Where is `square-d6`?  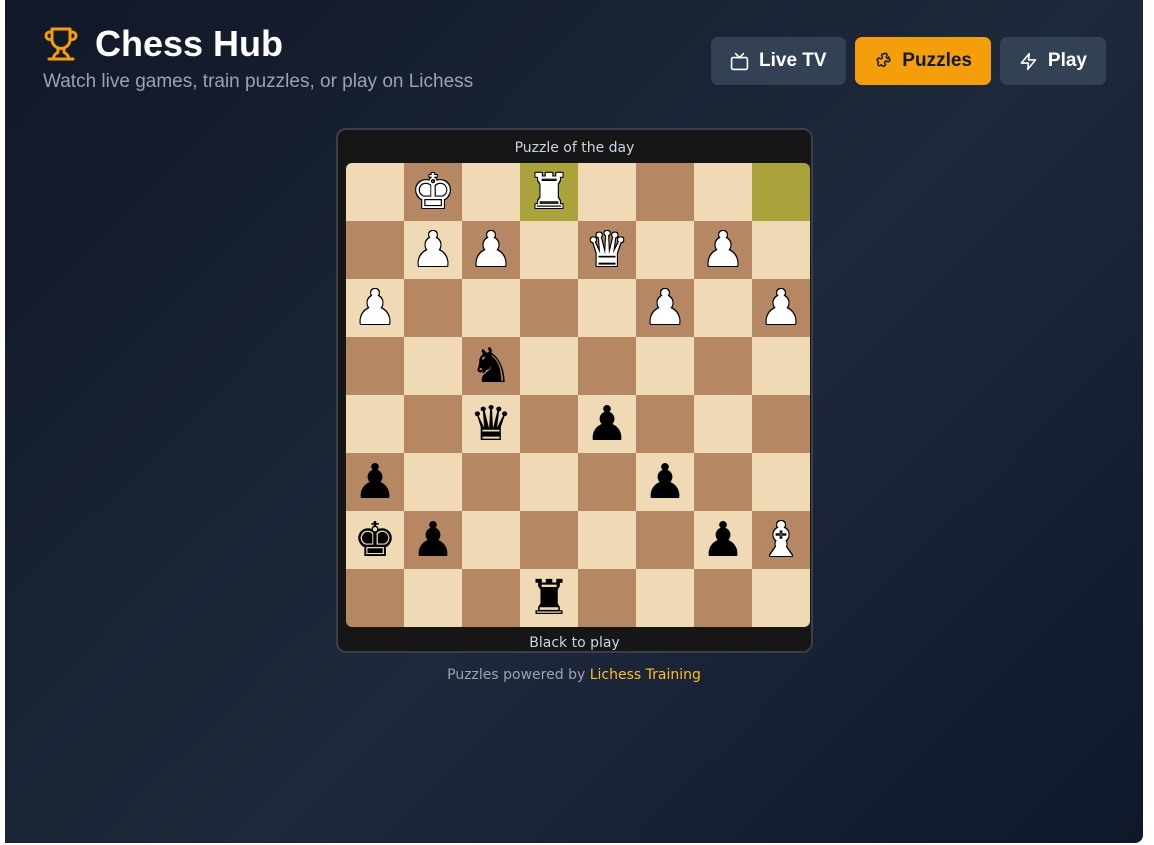
square-d6 is located at coordinates (549, 308).